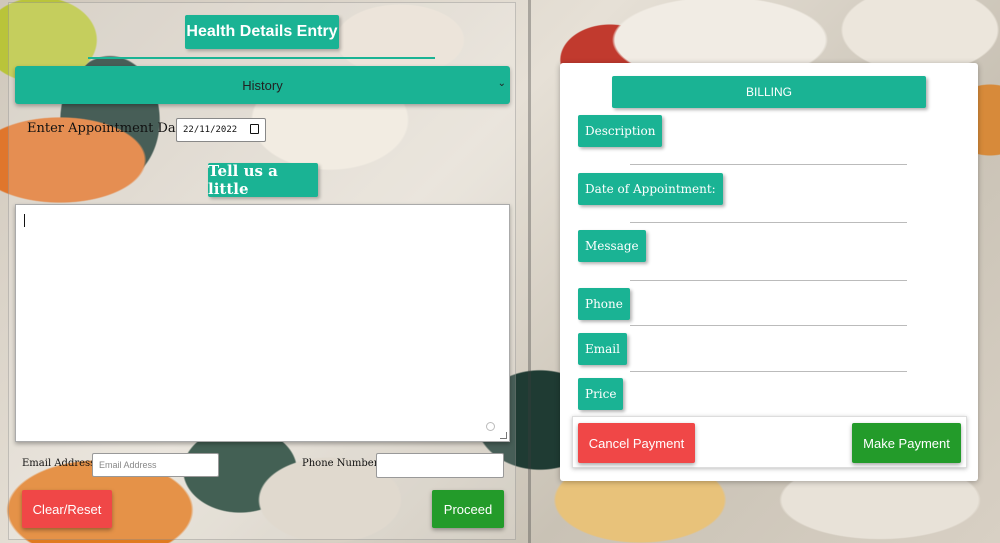  What do you see at coordinates (263, 180) in the screenshot?
I see `tell-us-heading: Tell us a little` at bounding box center [263, 180].